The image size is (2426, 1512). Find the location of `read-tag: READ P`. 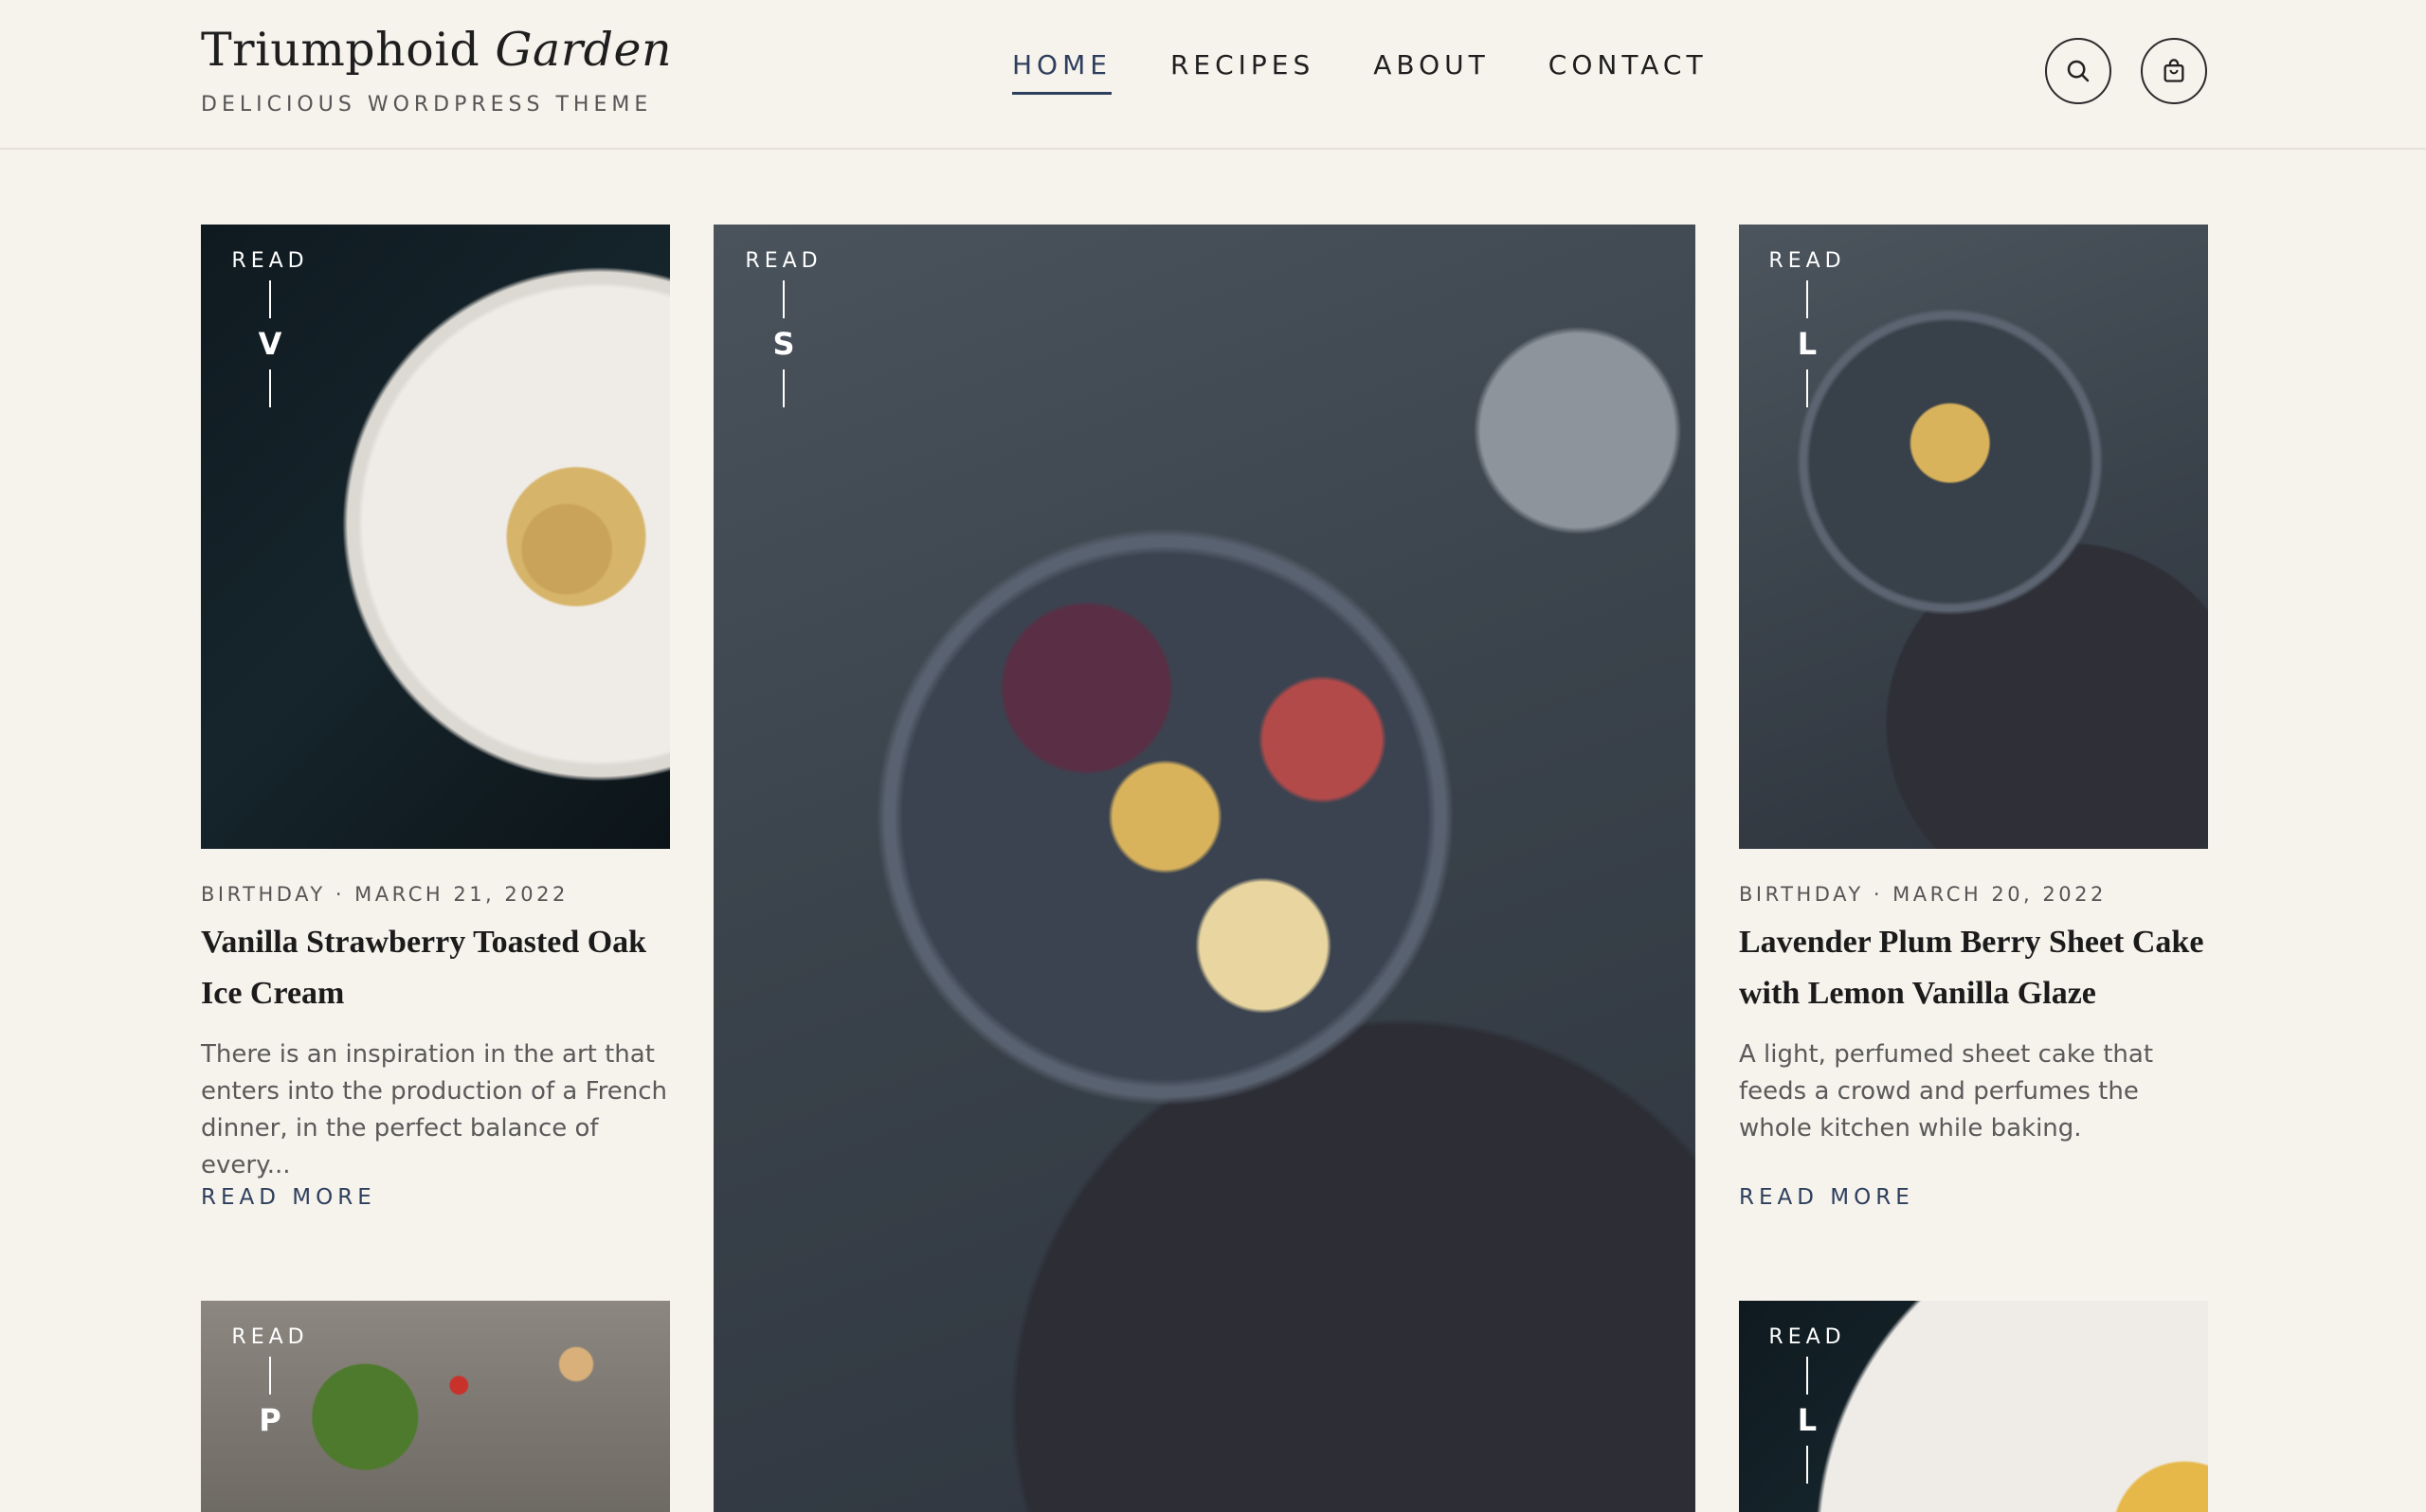

read-tag: READ P is located at coordinates (270, 1381).